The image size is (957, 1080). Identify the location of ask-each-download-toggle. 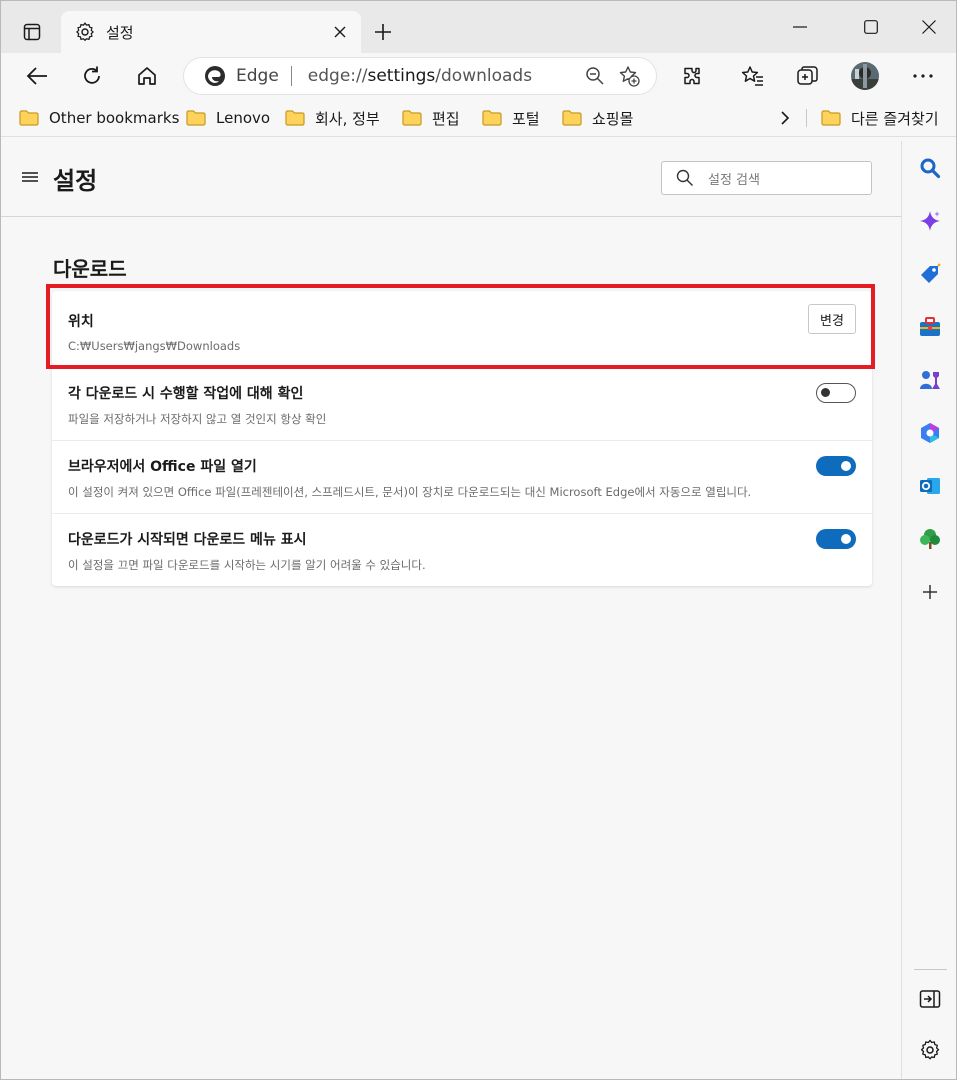
(836, 393).